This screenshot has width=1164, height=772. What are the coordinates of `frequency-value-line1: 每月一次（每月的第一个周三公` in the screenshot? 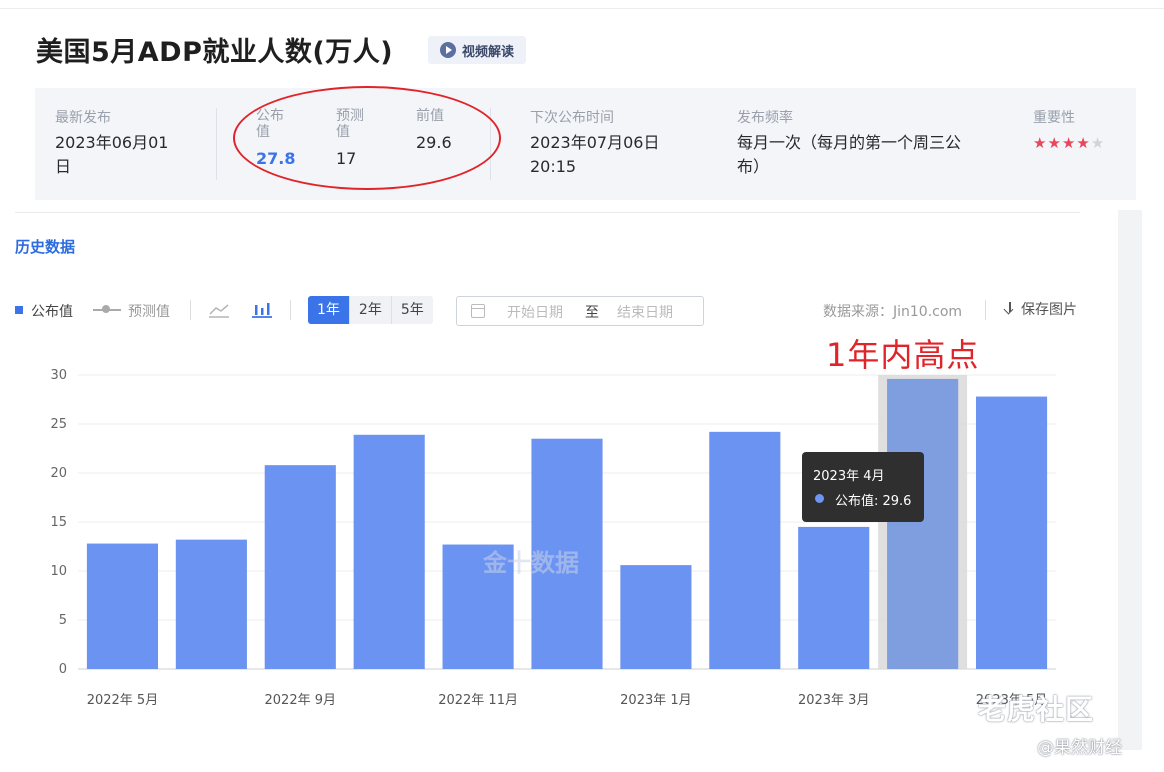 It's located at (849, 142).